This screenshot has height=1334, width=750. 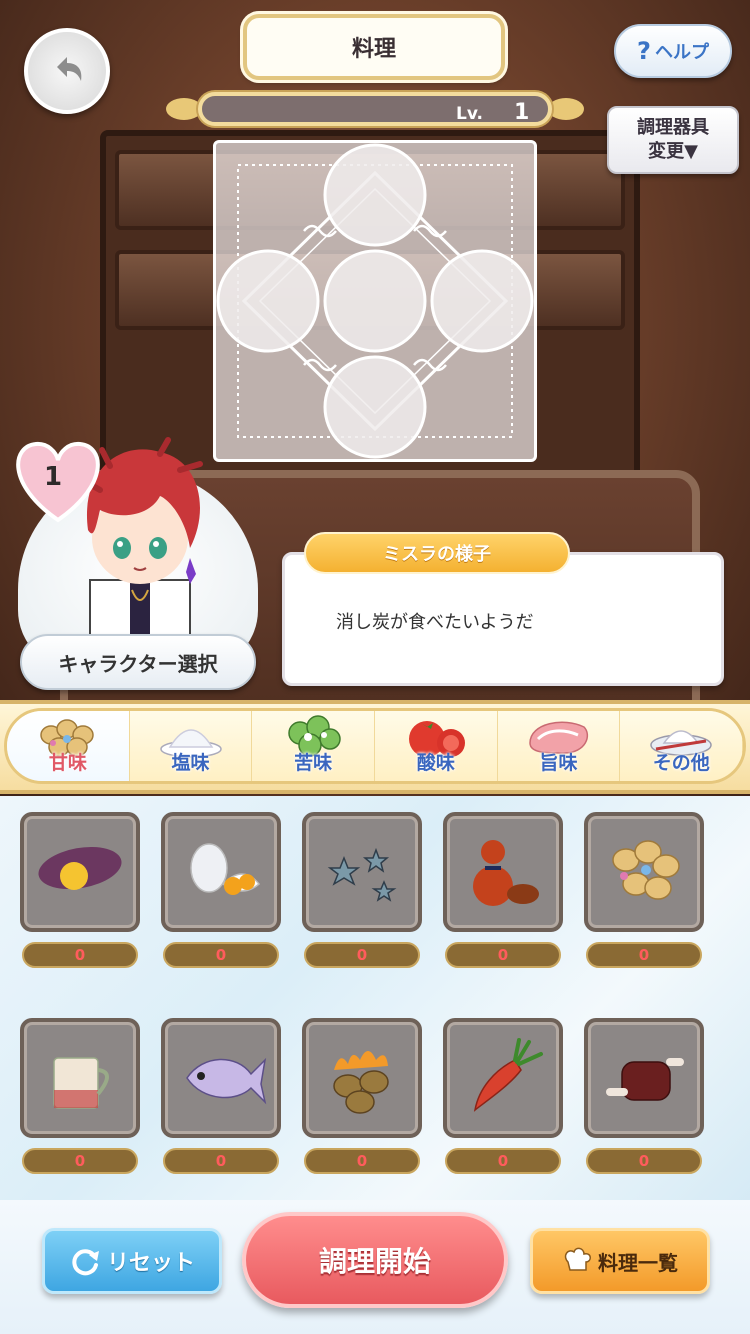 I want to click on tab-bitter: 苦味, so click(x=314, y=746).